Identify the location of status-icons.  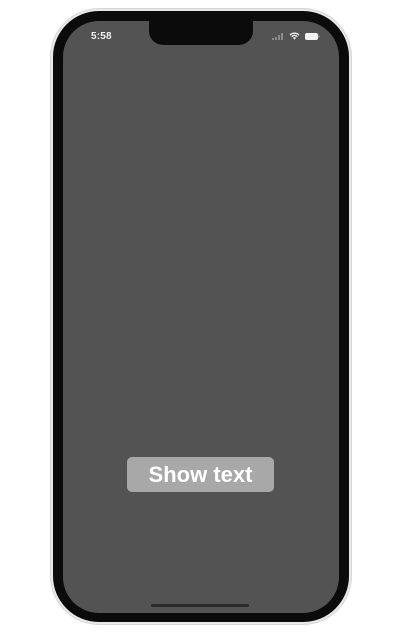
(296, 36).